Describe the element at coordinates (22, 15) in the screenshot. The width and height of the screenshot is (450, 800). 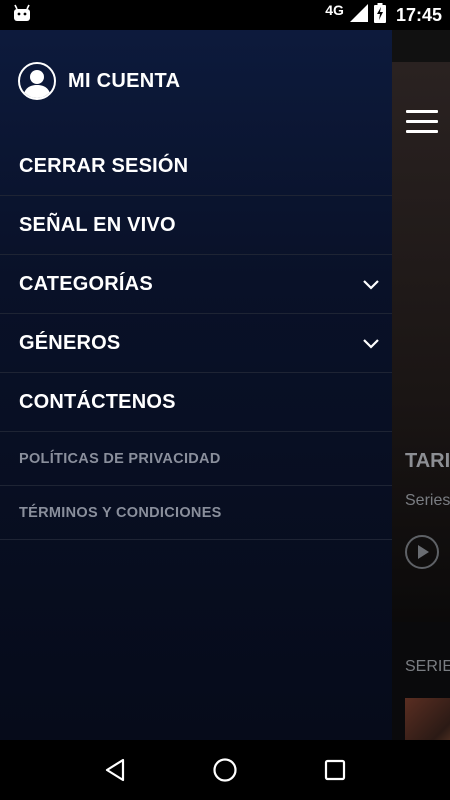
I see `android-icon` at that location.